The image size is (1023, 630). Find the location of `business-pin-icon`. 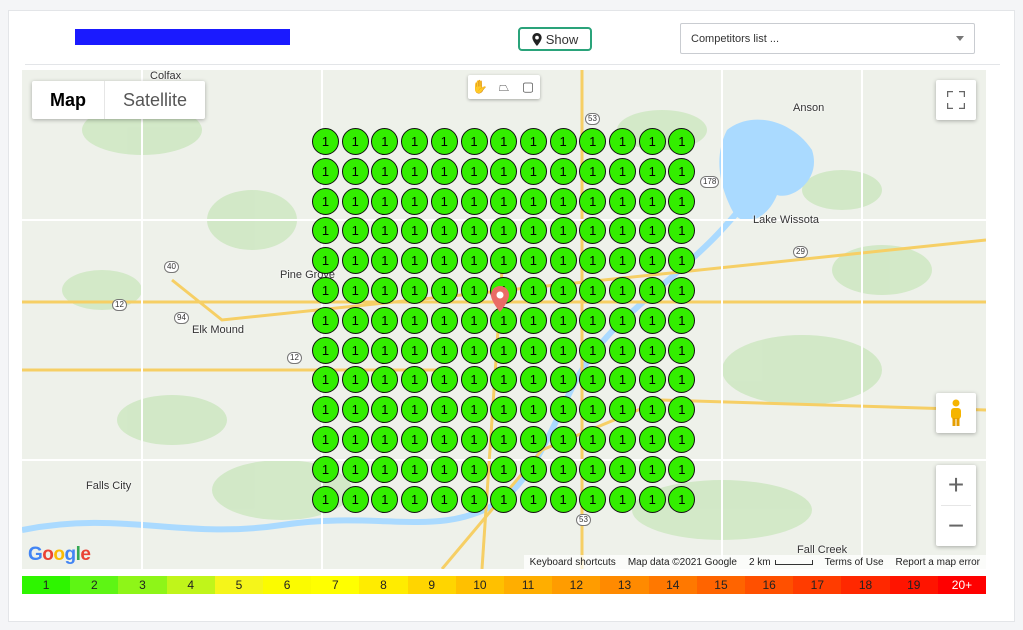

business-pin-icon is located at coordinates (500, 299).